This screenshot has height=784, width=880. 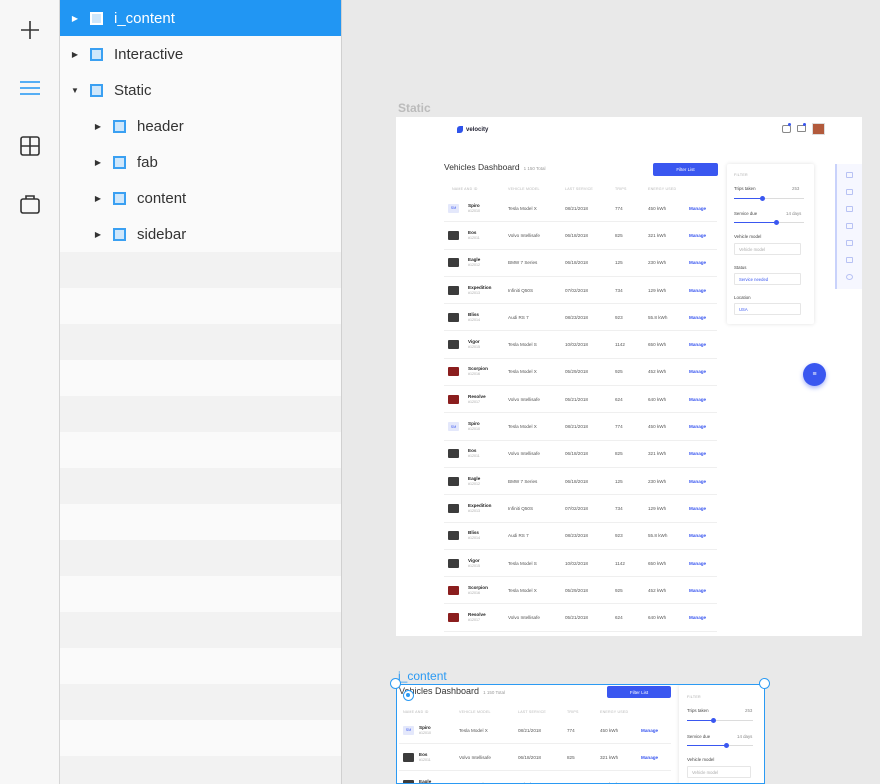 What do you see at coordinates (478, 587) in the screenshot?
I see `vehicle-name: Scorpion` at bounding box center [478, 587].